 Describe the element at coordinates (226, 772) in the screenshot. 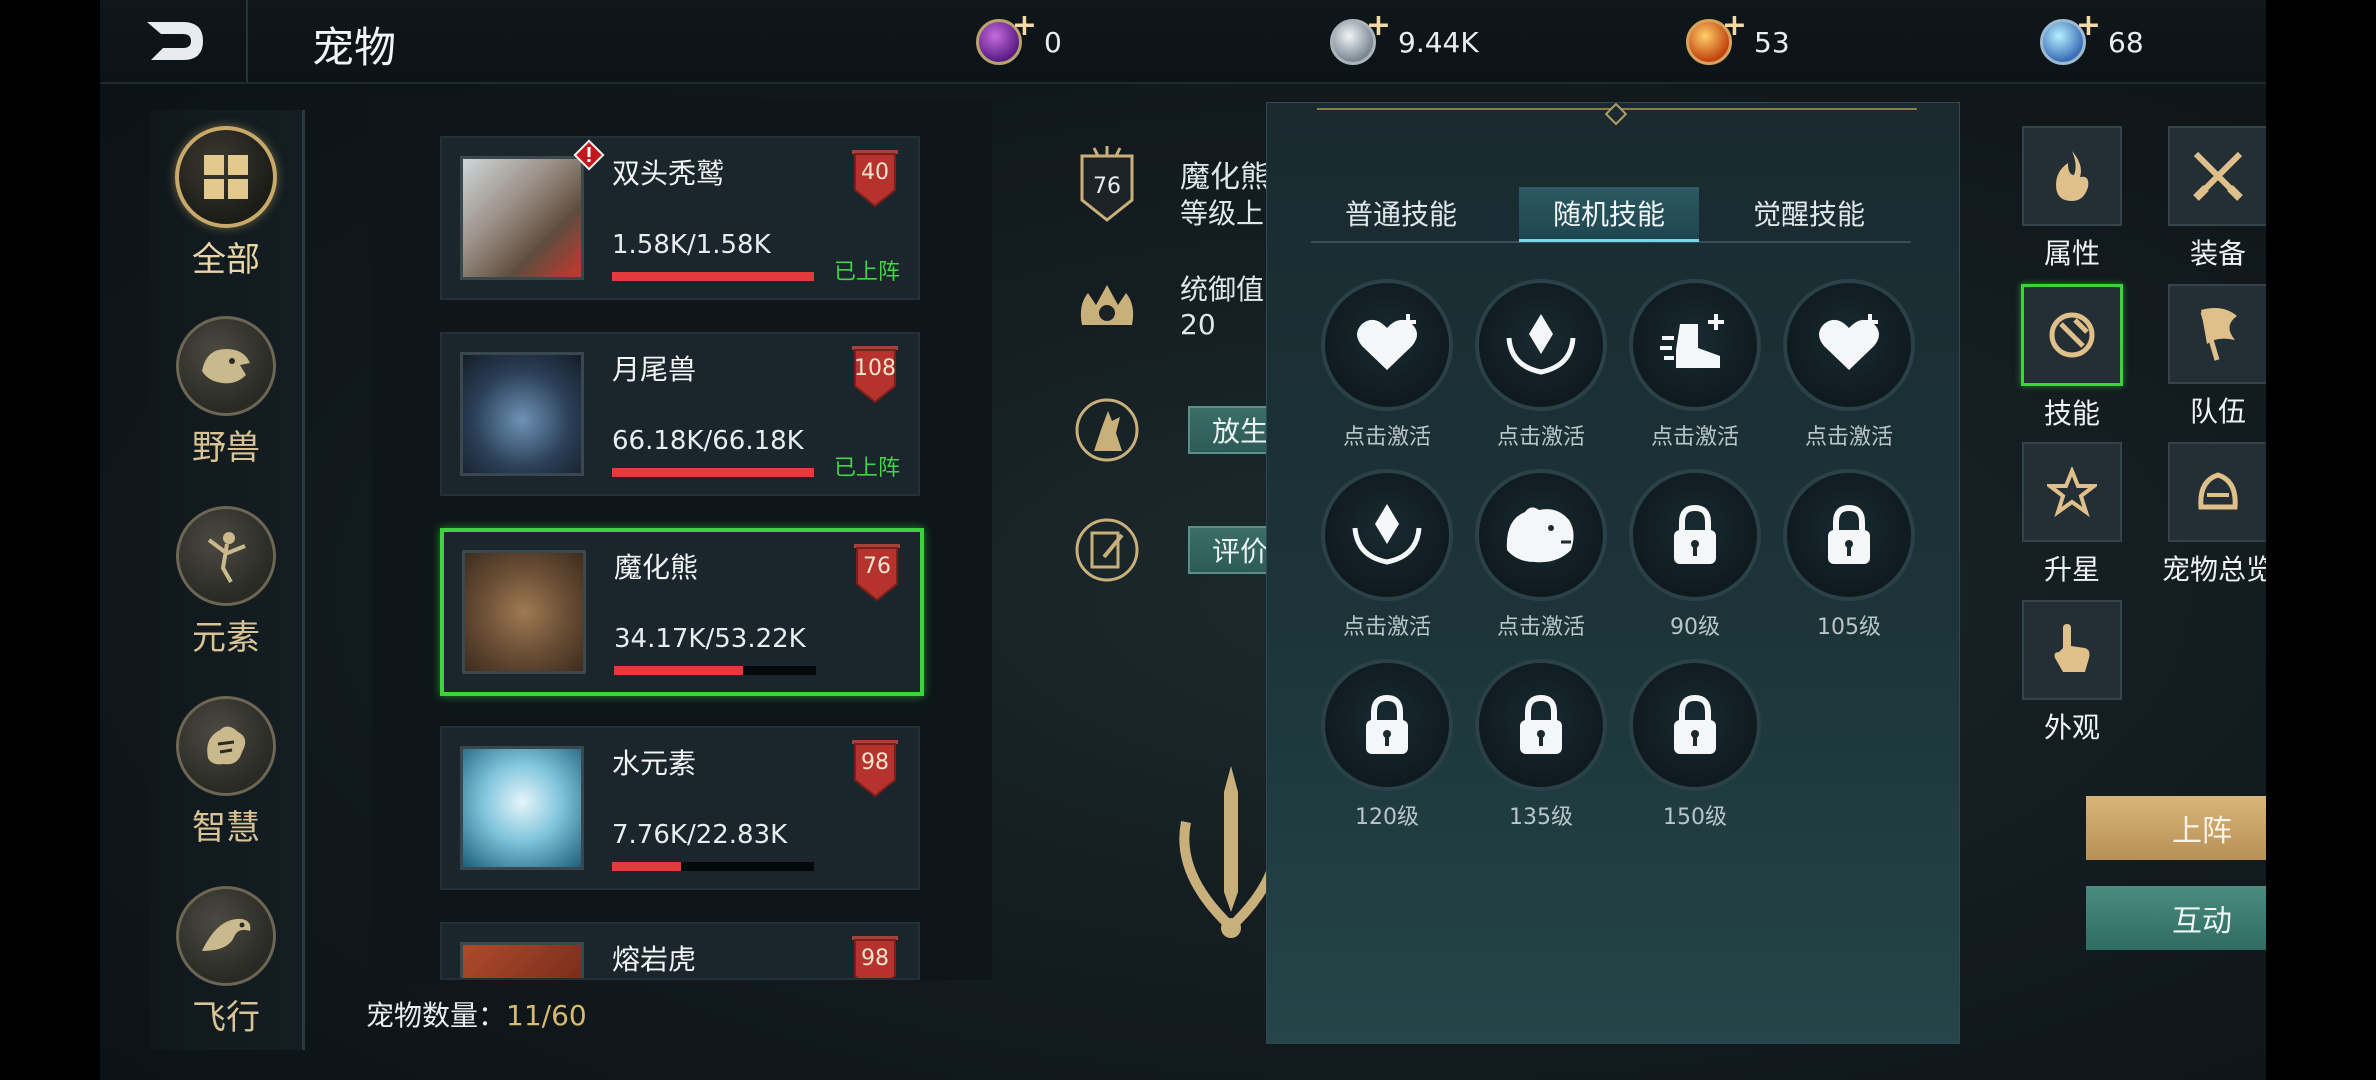

I see `category-wisdom: 智慧` at that location.